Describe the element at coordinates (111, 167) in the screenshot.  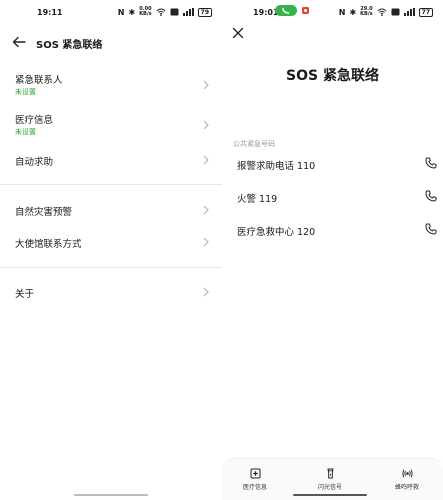
I see `menu-item-auto-help: 自动求助` at that location.